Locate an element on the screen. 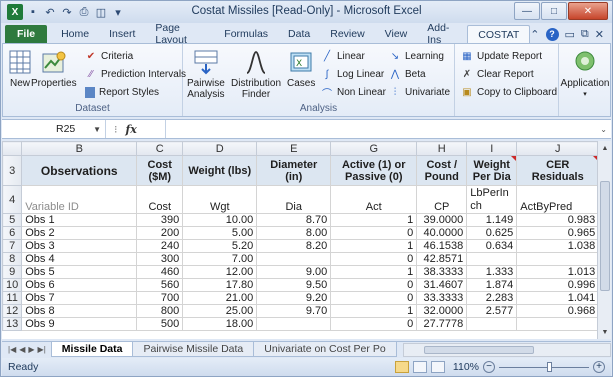 This screenshot has width=613, height=377. header-active-passive: Active (1) or Passive (0) is located at coordinates (374, 170).